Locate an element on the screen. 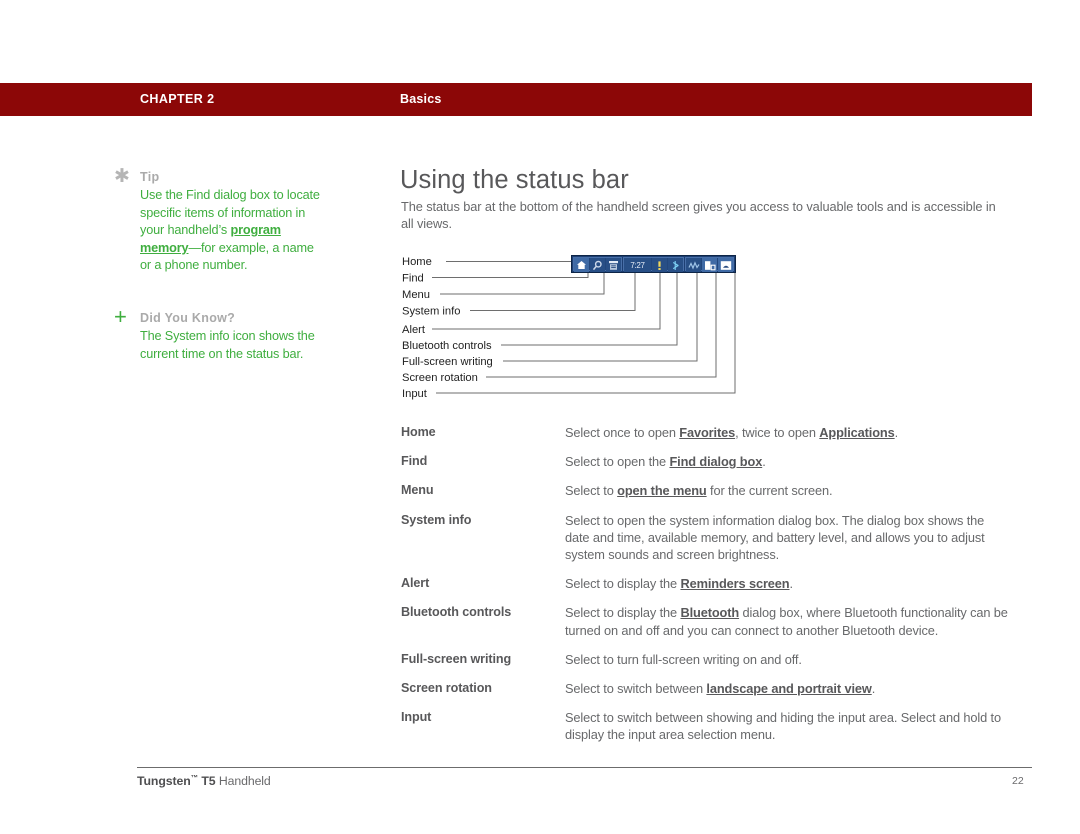 This screenshot has height=834, width=1080. leader-line-input is located at coordinates (586, 332).